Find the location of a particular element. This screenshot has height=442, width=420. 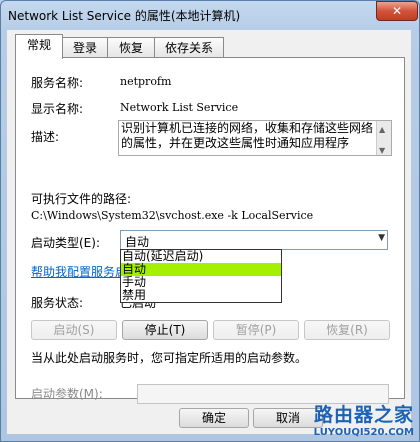

display-name-label: 显示名称: is located at coordinates (57, 109).